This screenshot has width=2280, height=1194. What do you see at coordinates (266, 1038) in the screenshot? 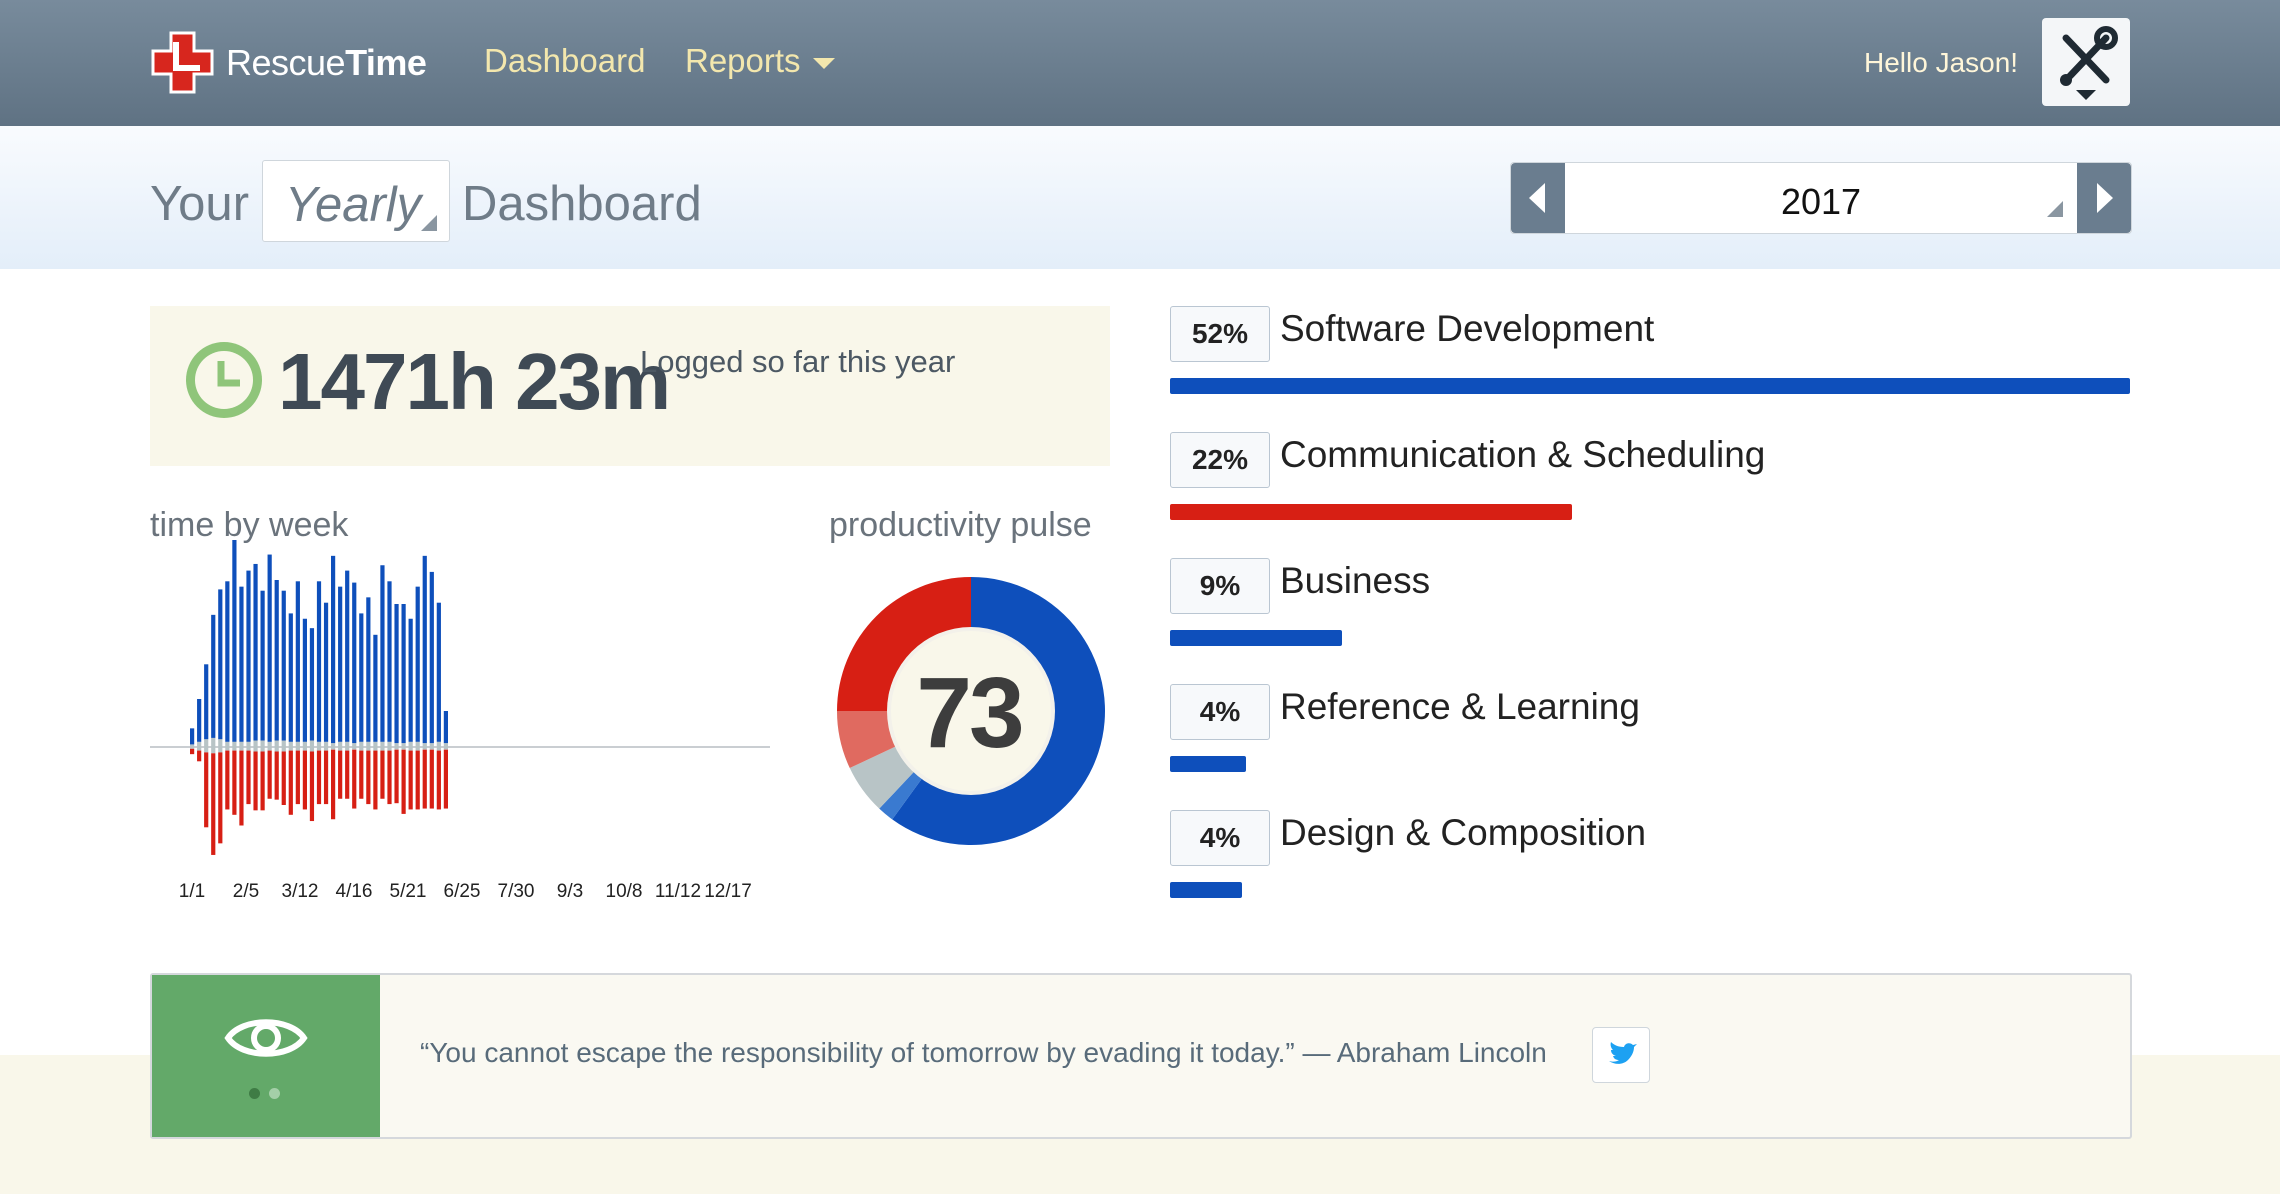
I see `eye-icon` at bounding box center [266, 1038].